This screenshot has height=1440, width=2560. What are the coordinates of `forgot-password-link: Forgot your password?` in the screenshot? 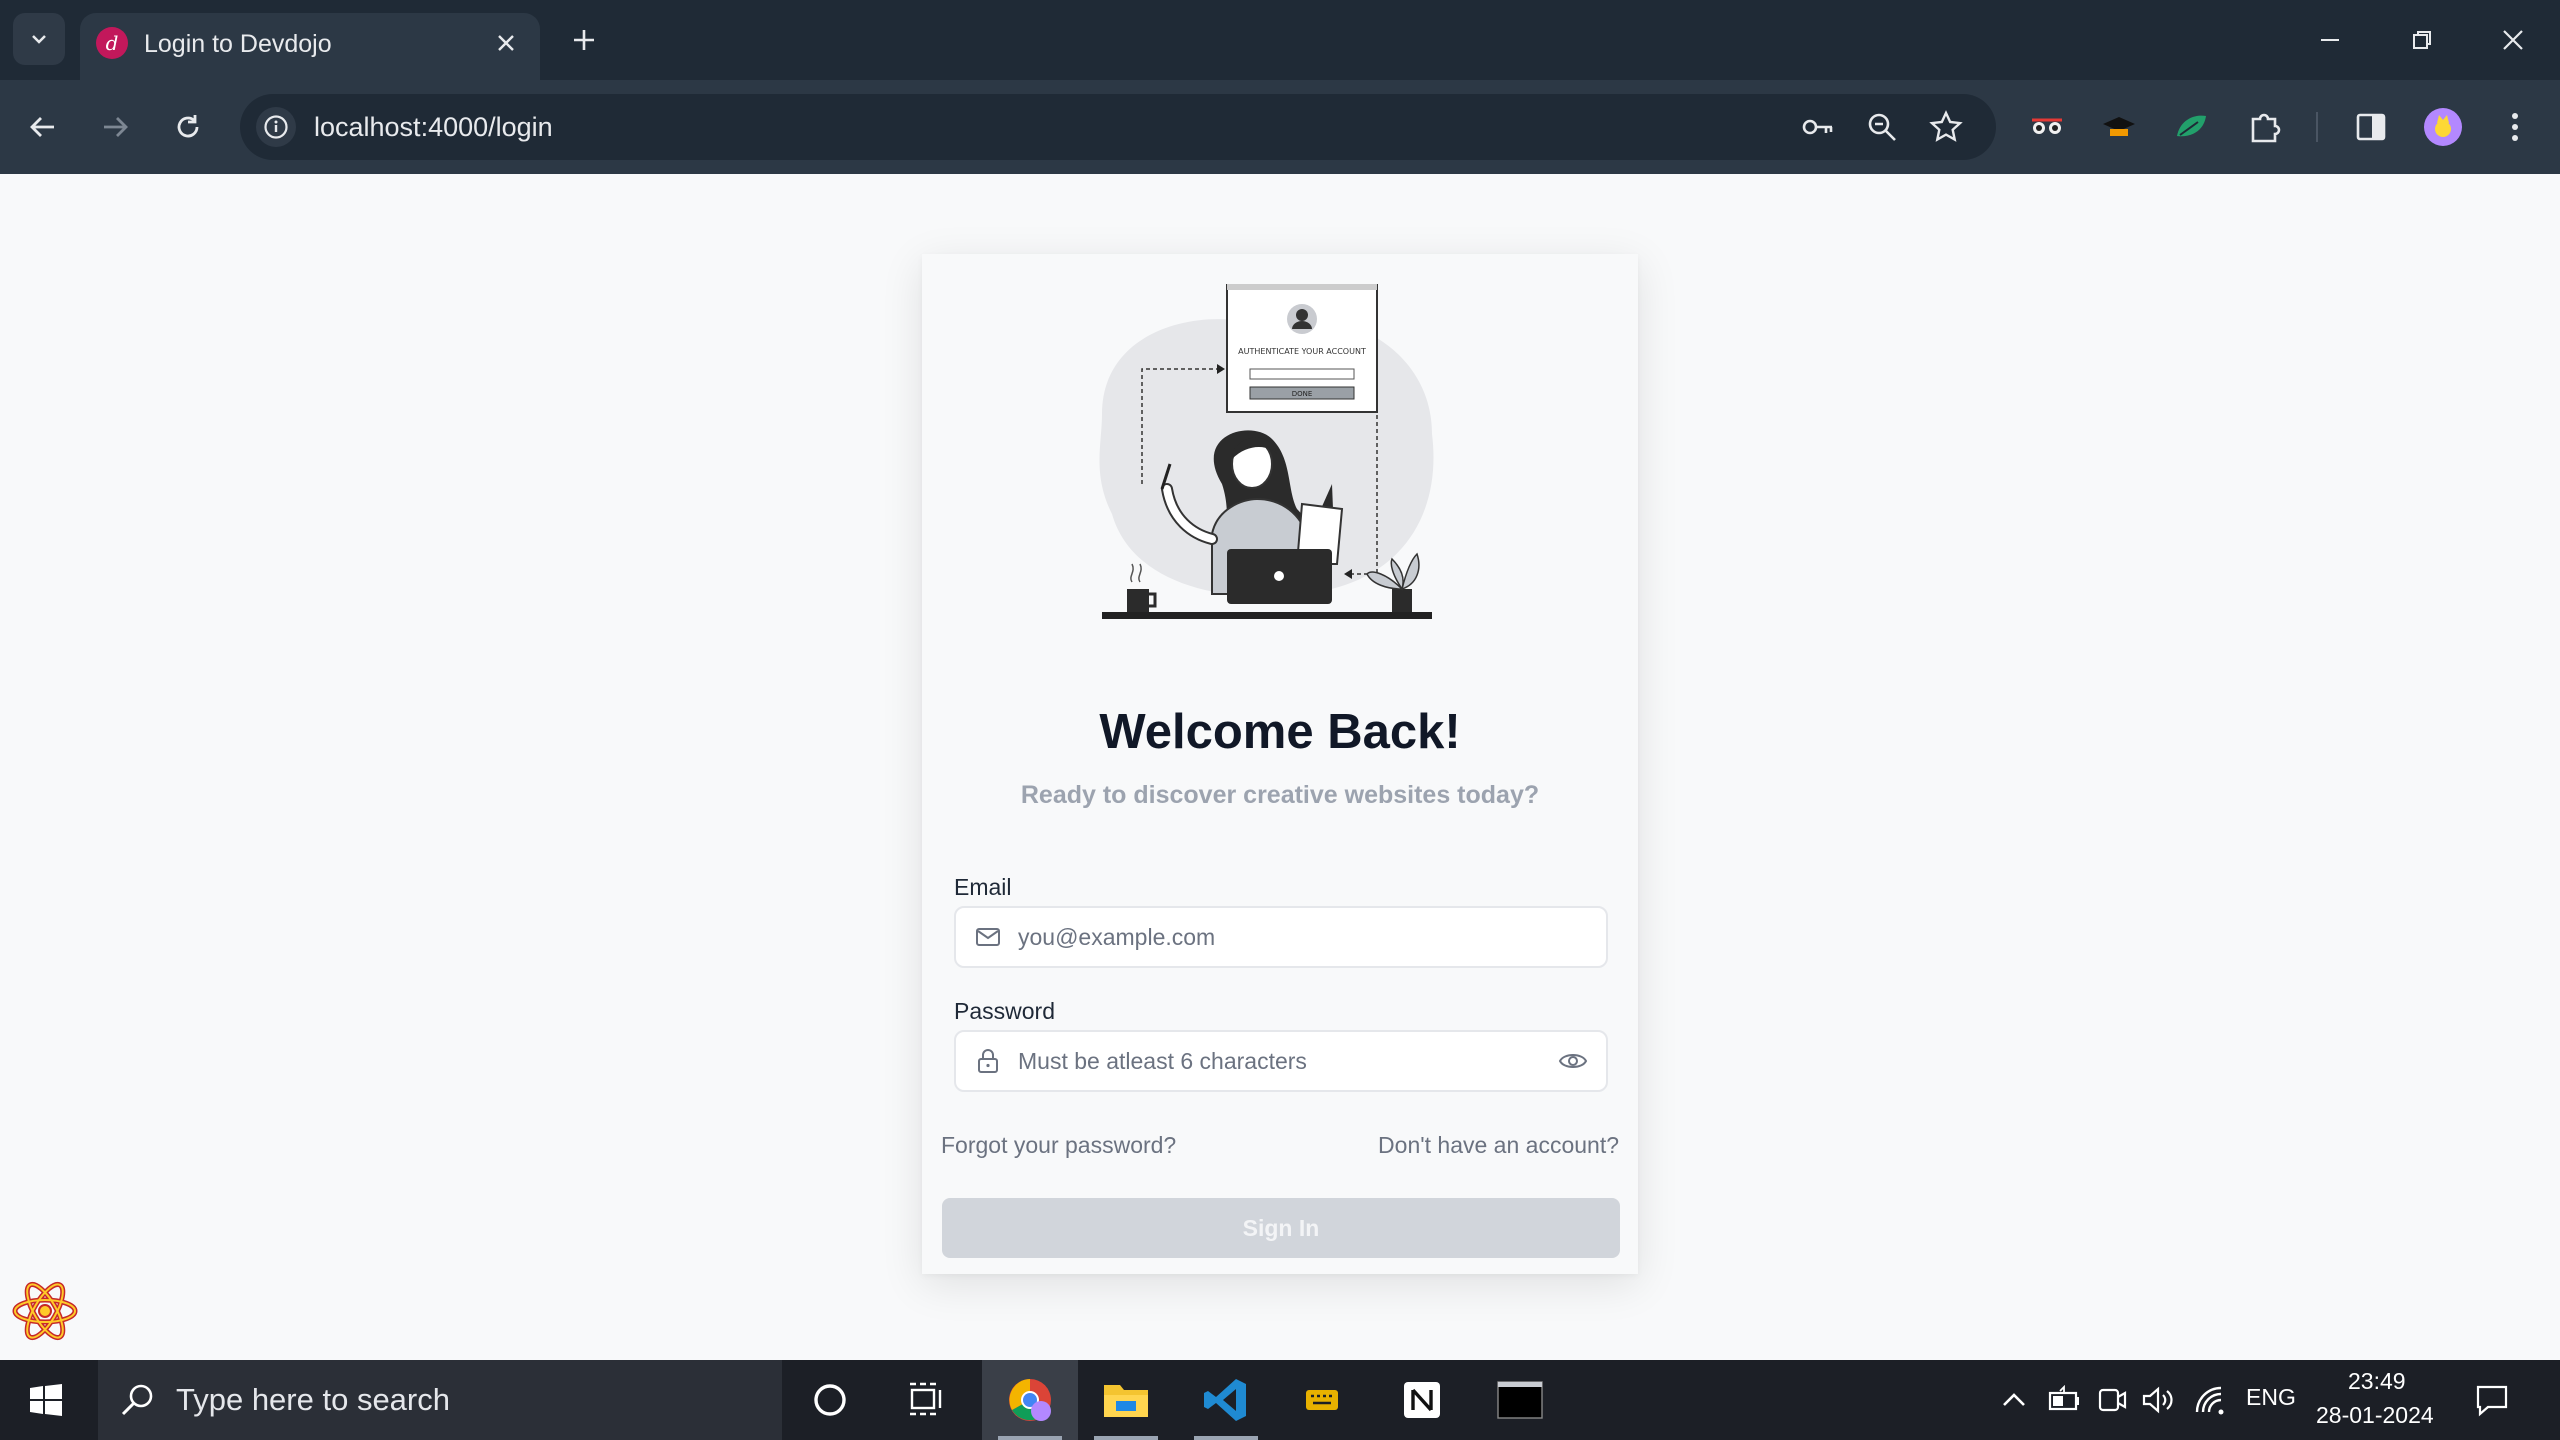 It's located at (1058, 1145).